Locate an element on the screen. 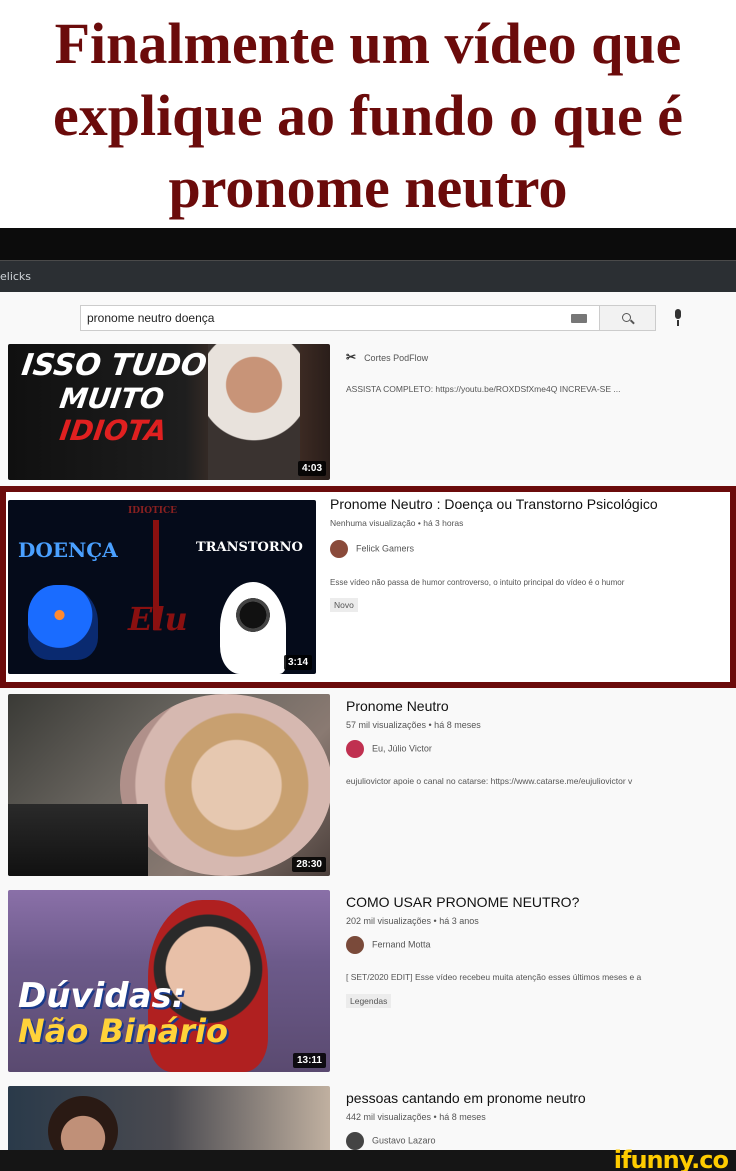  thumb-text-3: IDIOTA is located at coordinates (113, 430).